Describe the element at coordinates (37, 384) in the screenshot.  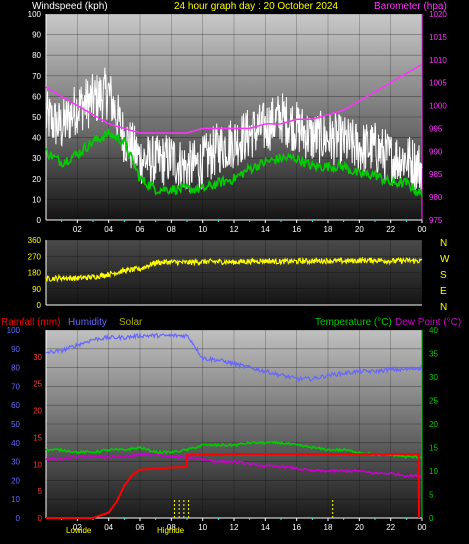
I see `rain-tick-label: 25` at that location.